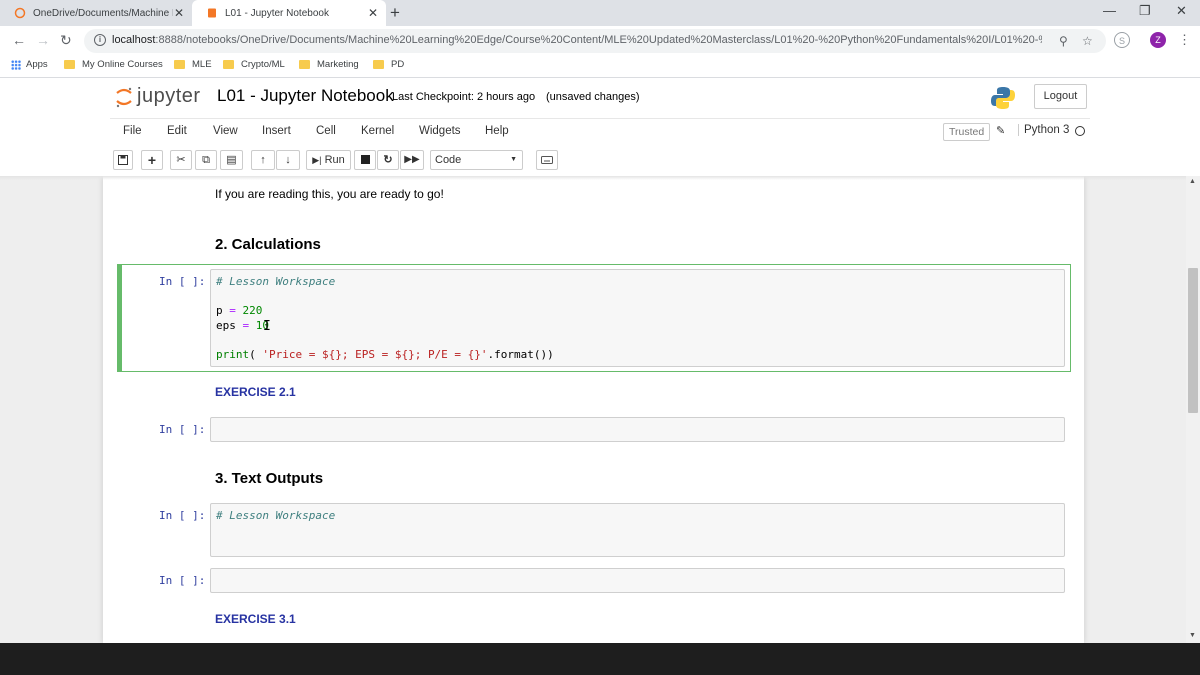 This screenshot has height=675, width=1200. I want to click on fast-forward-icon: ▶▶, so click(412, 160).